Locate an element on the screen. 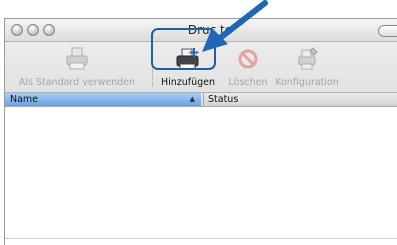 This screenshot has width=397, height=245. delete-printer-label: Löschen is located at coordinates (248, 82).